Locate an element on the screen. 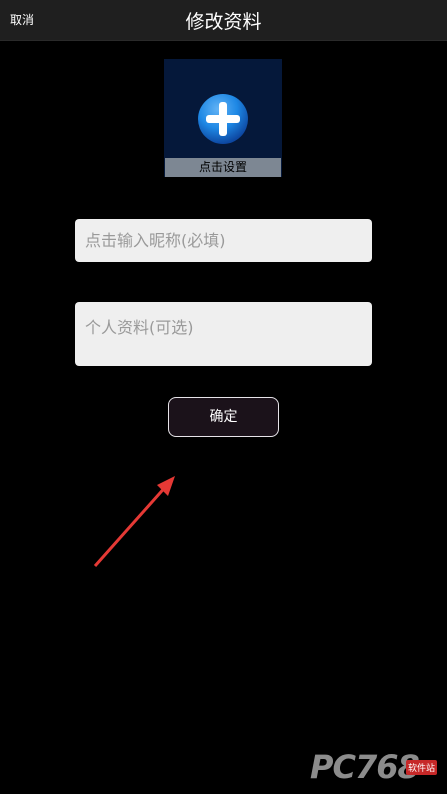  avatar-upload-button: 点击设置 is located at coordinates (223, 118).